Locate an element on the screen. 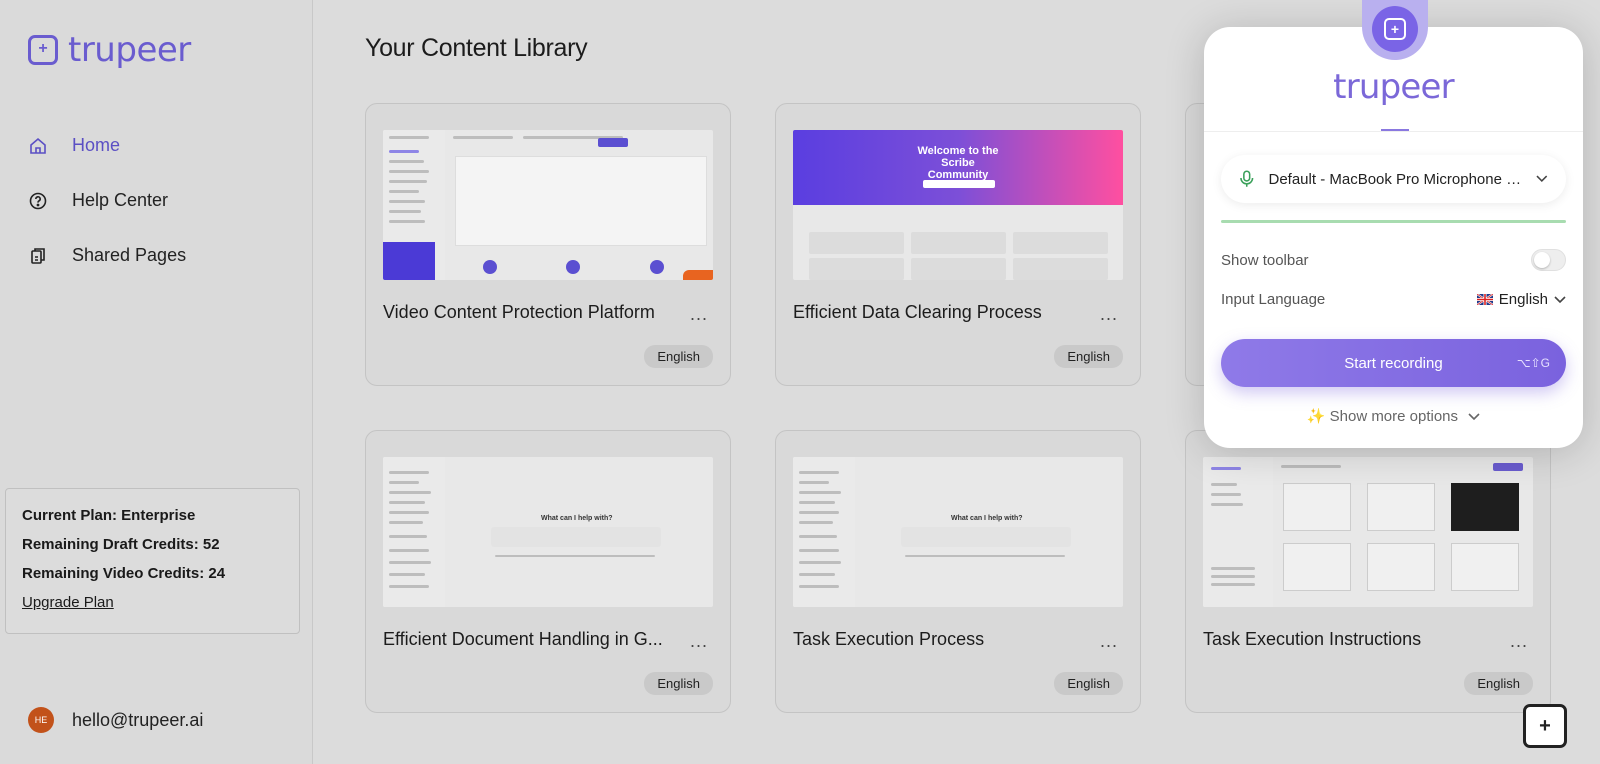 The height and width of the screenshot is (764, 1600). video-thumbnail: Welcome to the Scribe Community is located at coordinates (958, 205).